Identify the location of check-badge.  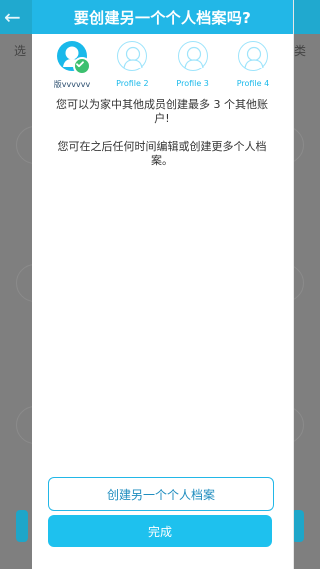
(82, 66).